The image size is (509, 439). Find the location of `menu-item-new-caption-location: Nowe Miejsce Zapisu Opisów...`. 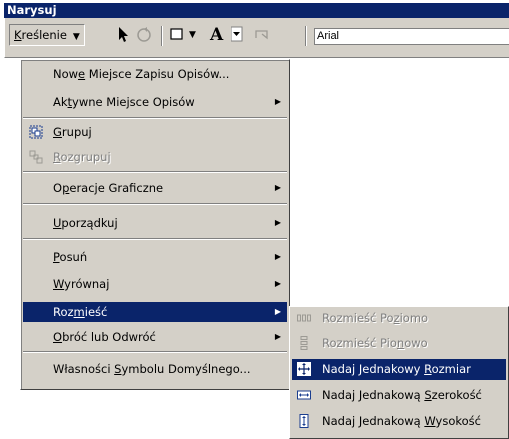

menu-item-new-caption-location: Nowe Miejsce Zapisu Opisów... is located at coordinates (155, 74).